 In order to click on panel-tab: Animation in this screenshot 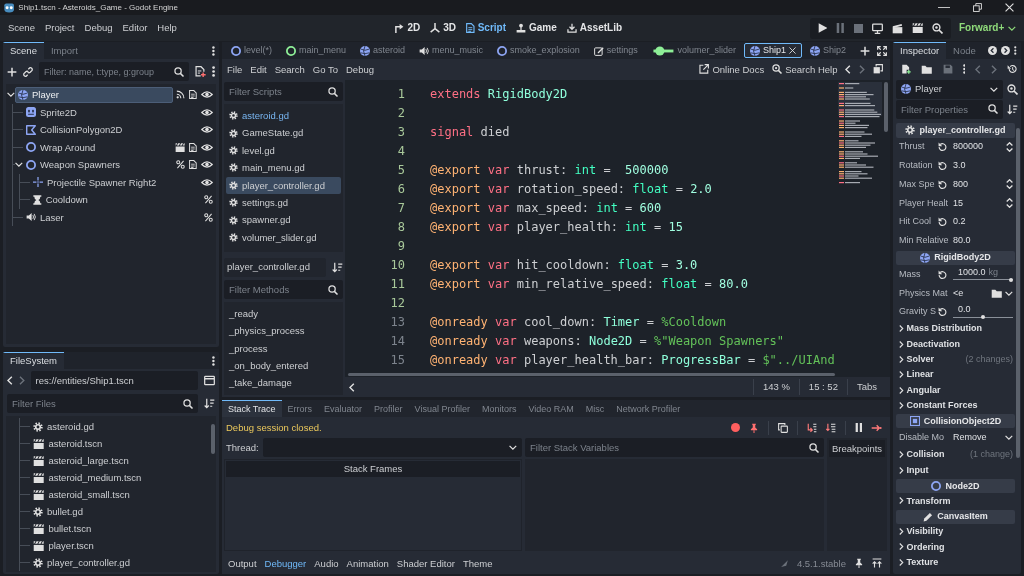, I will do `click(367, 563)`.